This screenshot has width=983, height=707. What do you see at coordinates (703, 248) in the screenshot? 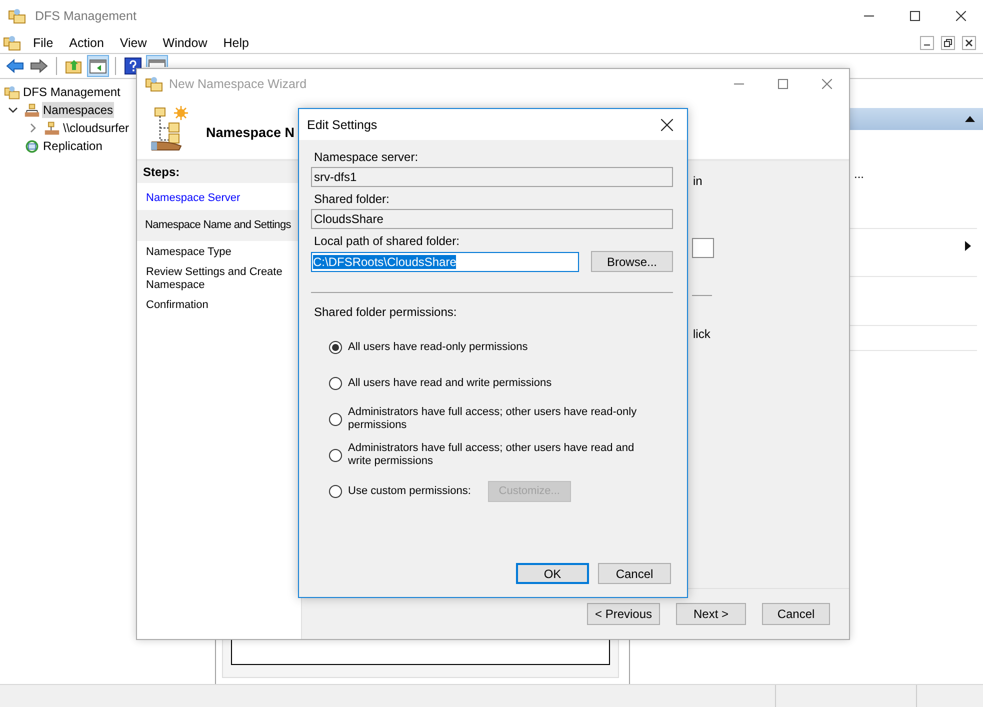
I see `input-field` at bounding box center [703, 248].